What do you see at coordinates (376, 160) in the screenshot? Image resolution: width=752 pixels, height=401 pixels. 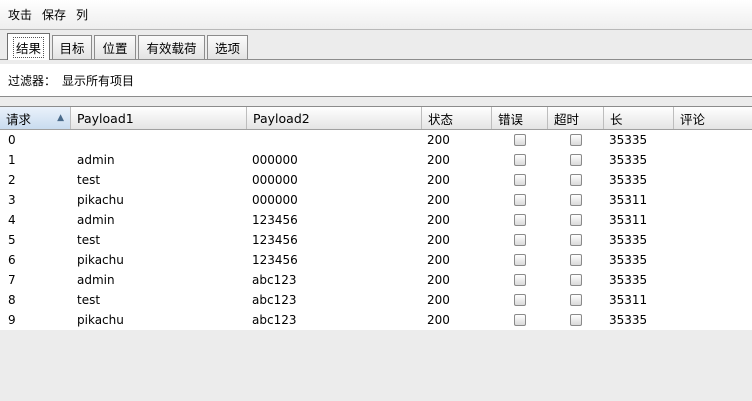 I see `table-row: 1 admin 000000 200 35335` at bounding box center [376, 160].